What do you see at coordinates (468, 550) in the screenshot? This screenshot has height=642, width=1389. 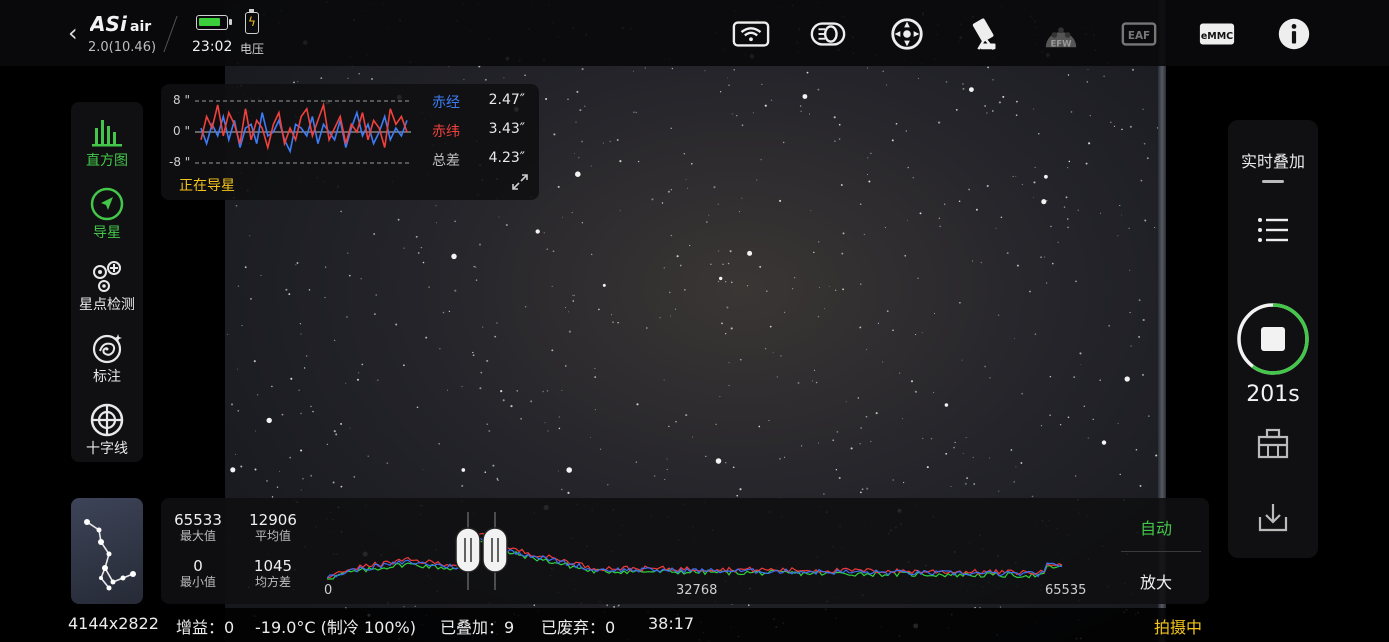 I see `black-point-handle` at bounding box center [468, 550].